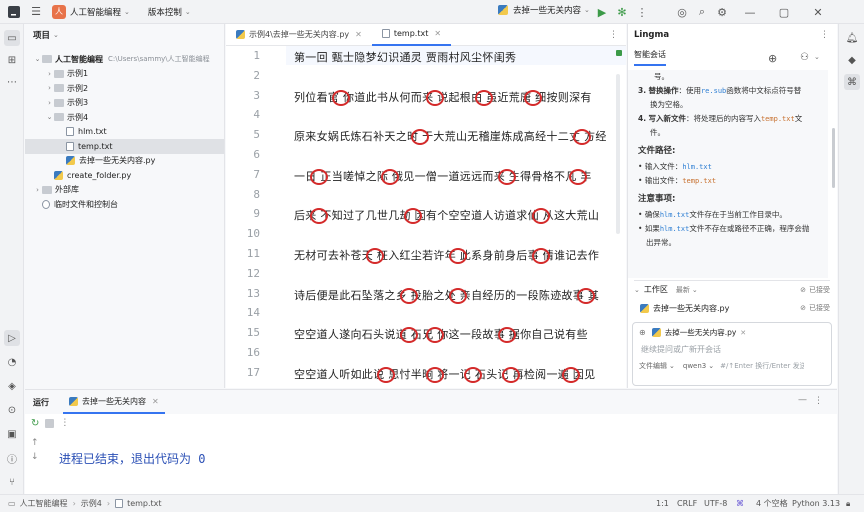  What do you see at coordinates (740, 503) in the screenshot?
I see `lingma-status-icon: ⌘` at bounding box center [740, 503].